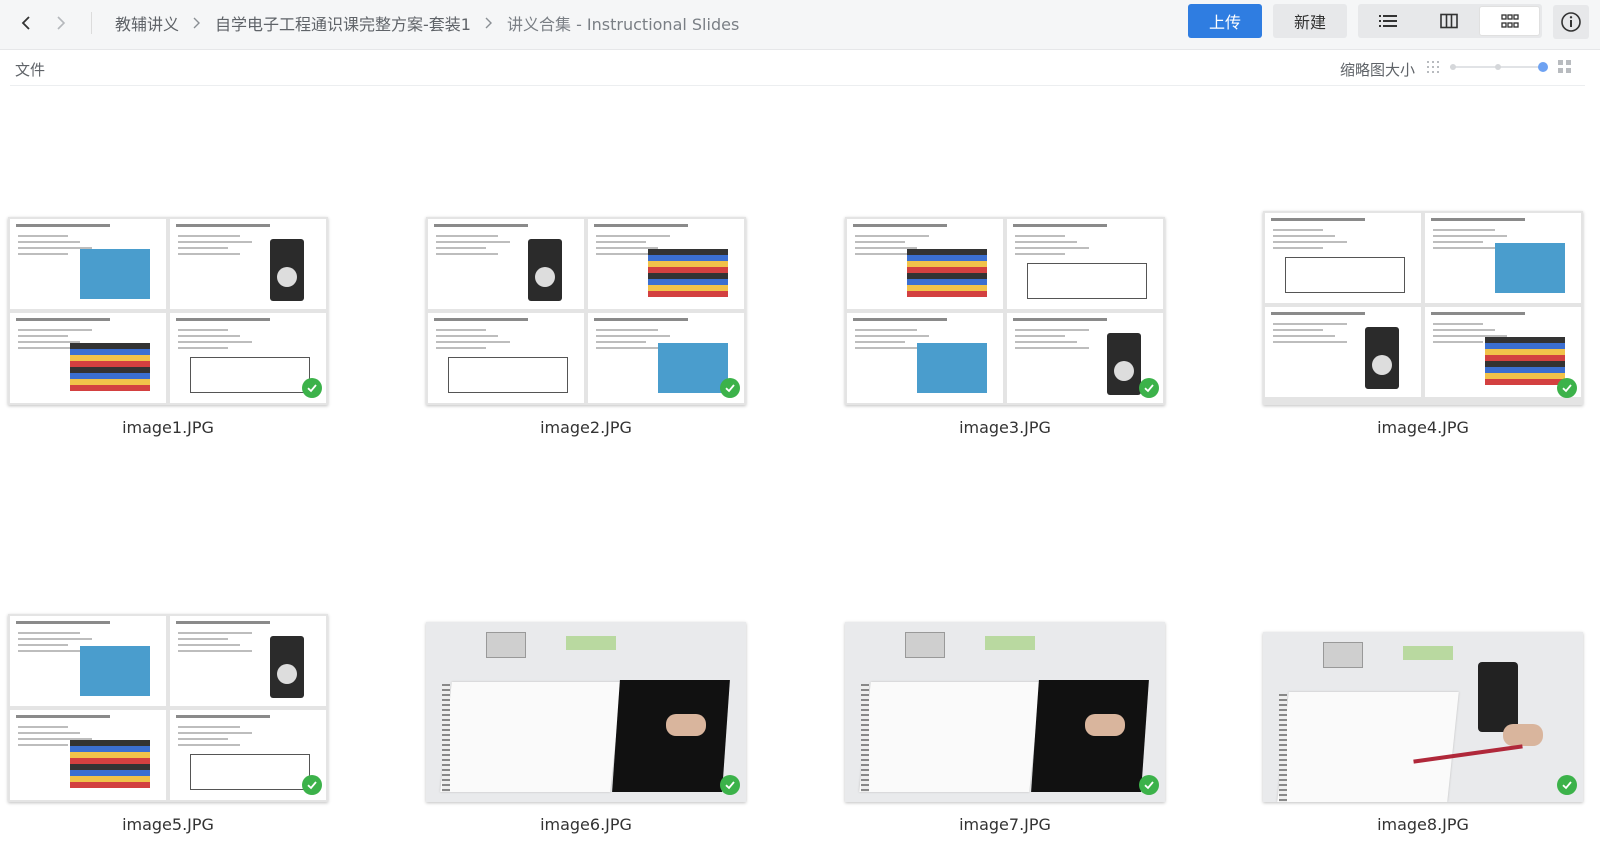  What do you see at coordinates (343, 23) in the screenshot?
I see `breadcrumb-item-2: 自学电子工程通识课完整方案-套装1` at bounding box center [343, 23].